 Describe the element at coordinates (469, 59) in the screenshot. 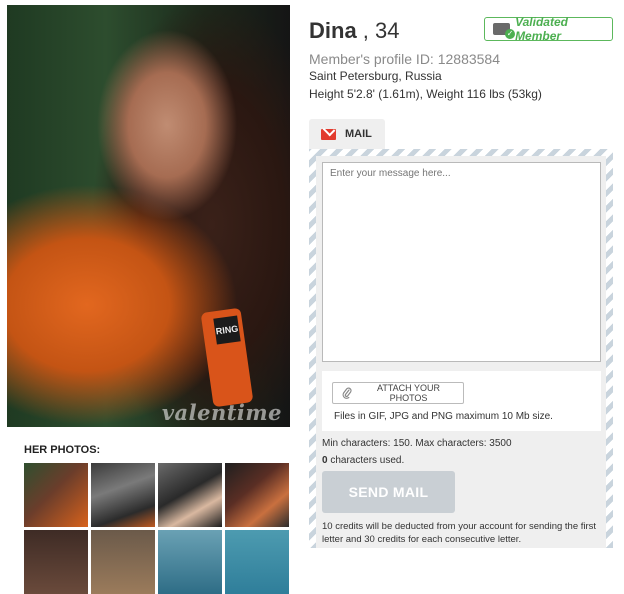

I see `profile-id-value: 12883584` at that location.